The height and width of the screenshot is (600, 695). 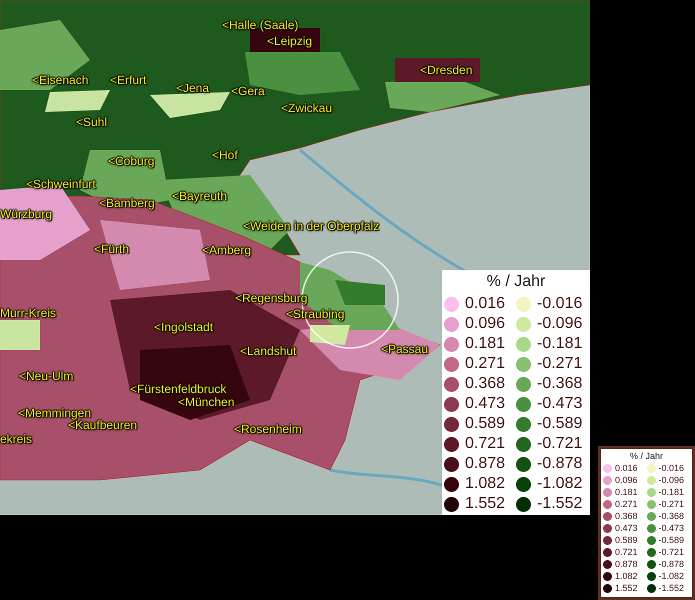 I want to click on city-label: <Halle (Saale), so click(x=260, y=25).